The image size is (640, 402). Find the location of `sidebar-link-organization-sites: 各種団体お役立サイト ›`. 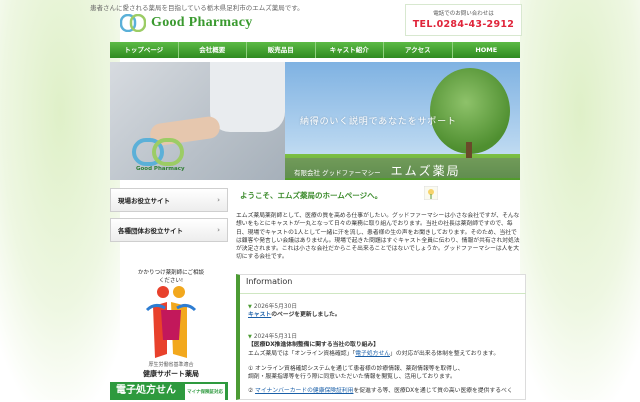

sidebar-link-organization-sites: 各種団体お役立サイト › is located at coordinates (169, 230).